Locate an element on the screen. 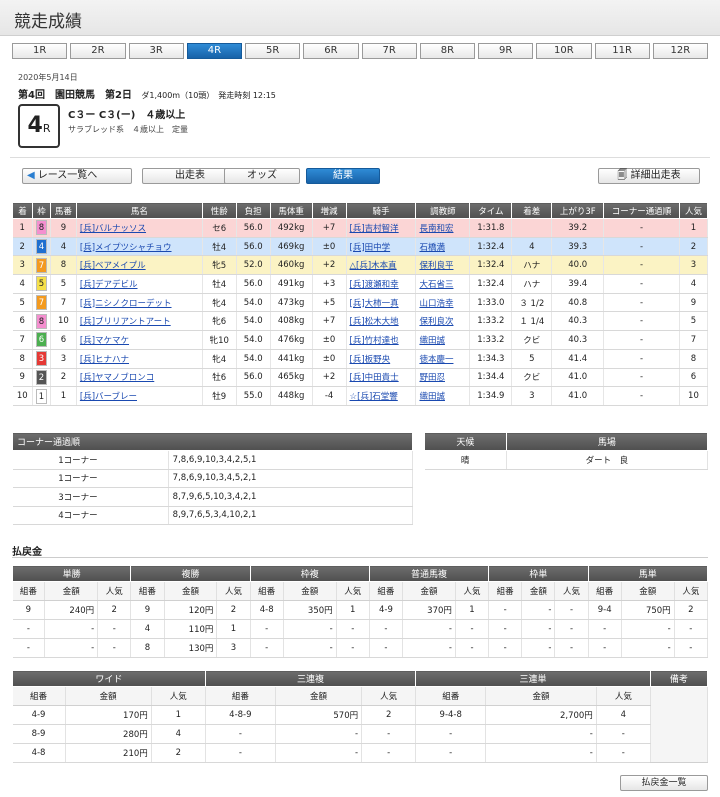 The height and width of the screenshot is (797, 720). cell-sex-age: 牝4 is located at coordinates (219, 359).